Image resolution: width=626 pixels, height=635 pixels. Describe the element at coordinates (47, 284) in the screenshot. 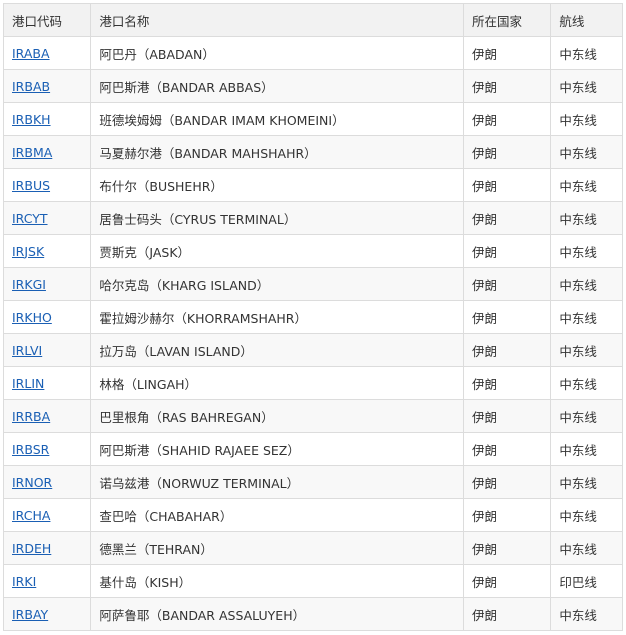

I see `port-code-cell: IRKGI` at that location.